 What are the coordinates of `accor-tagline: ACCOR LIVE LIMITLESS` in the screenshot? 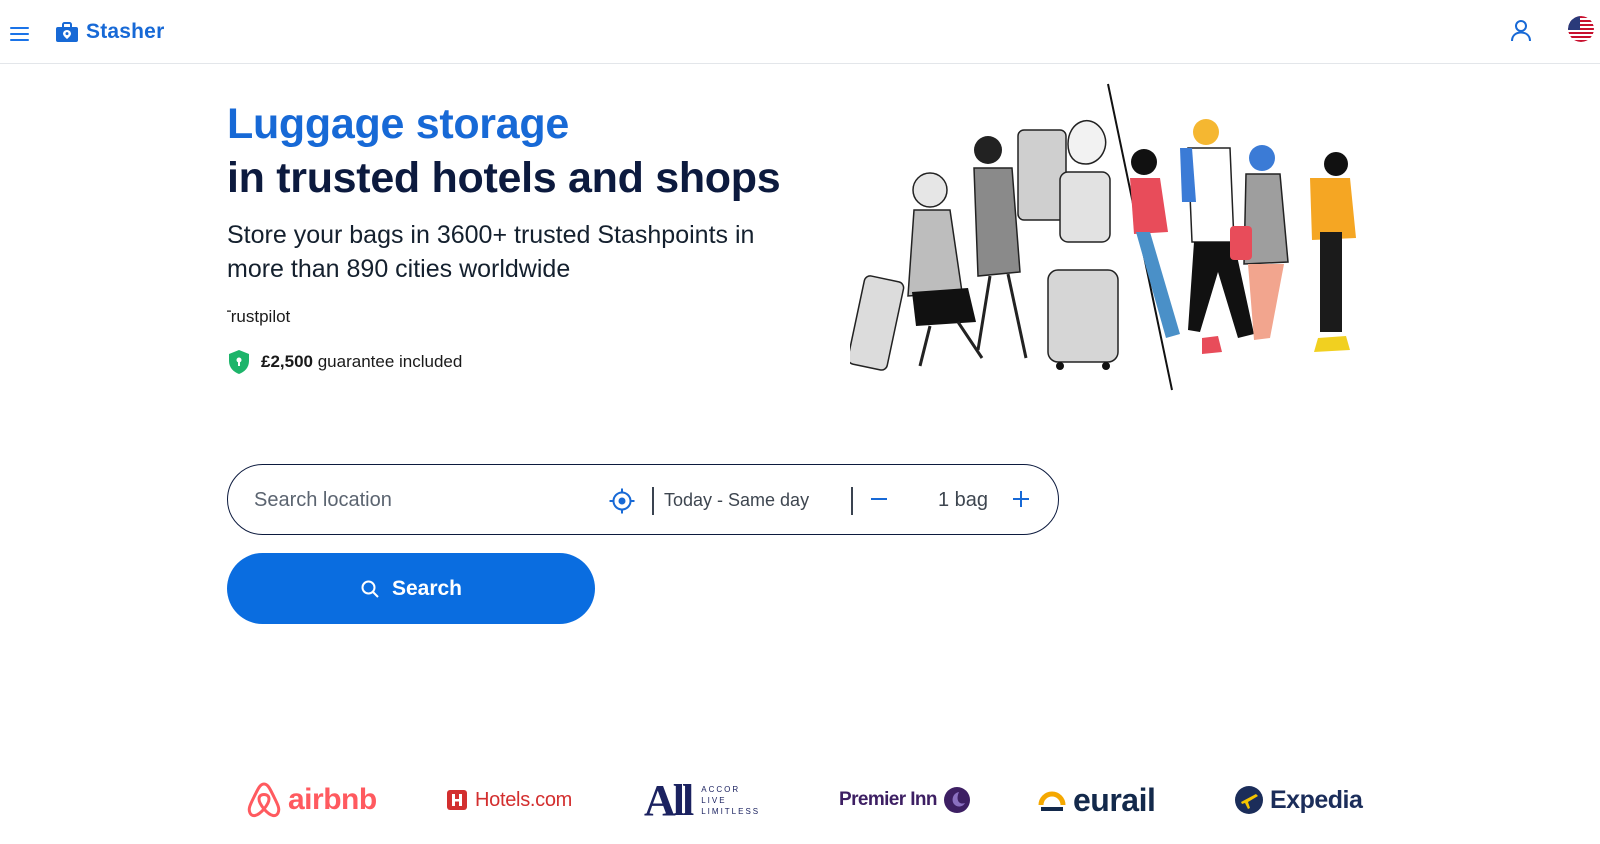 It's located at (730, 800).